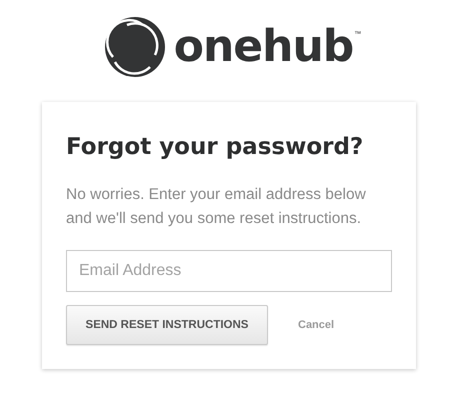 This screenshot has height=411, width=458. Describe the element at coordinates (167, 325) in the screenshot. I see `send-reset-button: SEND RESET INSTRUCTIONS` at that location.